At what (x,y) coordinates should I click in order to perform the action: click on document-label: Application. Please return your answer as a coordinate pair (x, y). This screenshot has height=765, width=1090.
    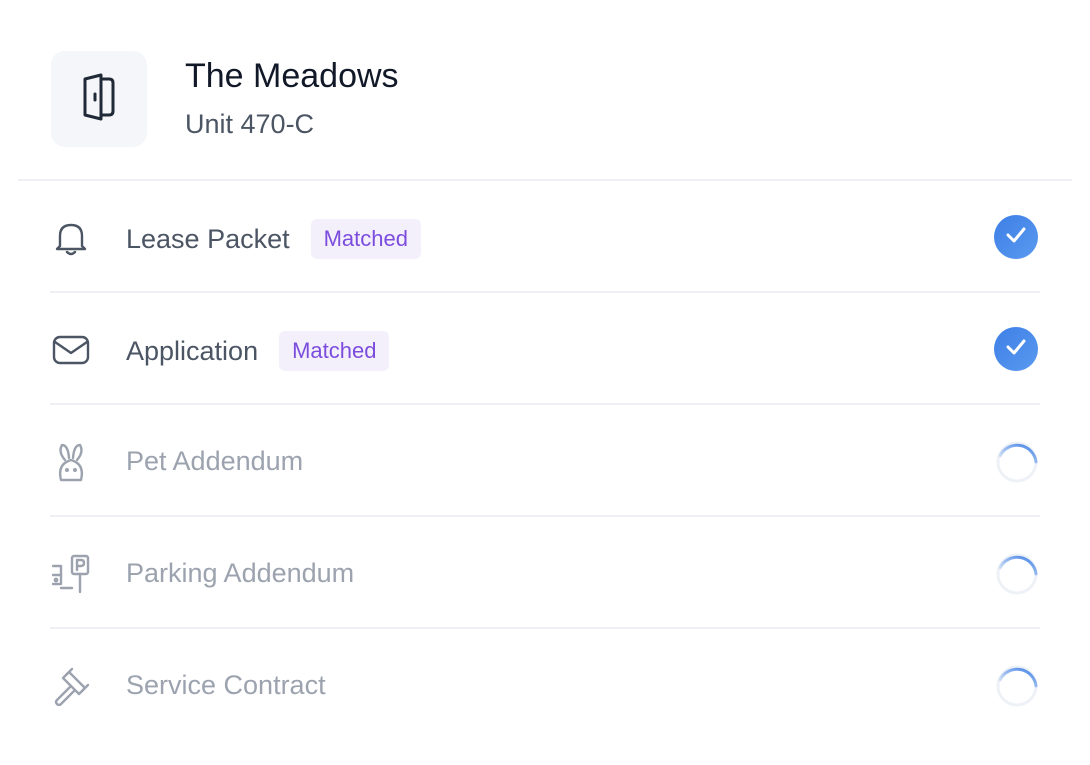
    Looking at the image, I should click on (192, 351).